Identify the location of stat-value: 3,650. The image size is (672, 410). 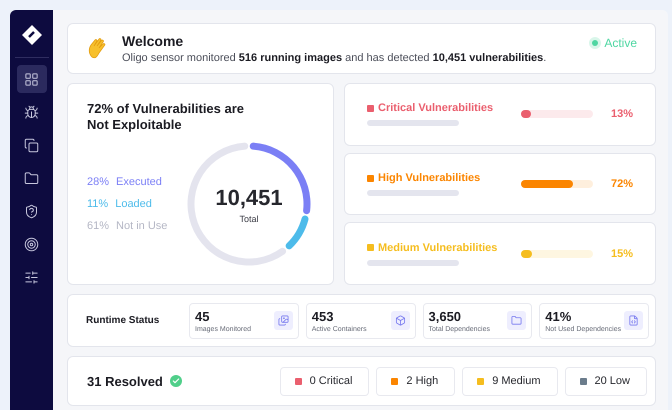
(445, 316).